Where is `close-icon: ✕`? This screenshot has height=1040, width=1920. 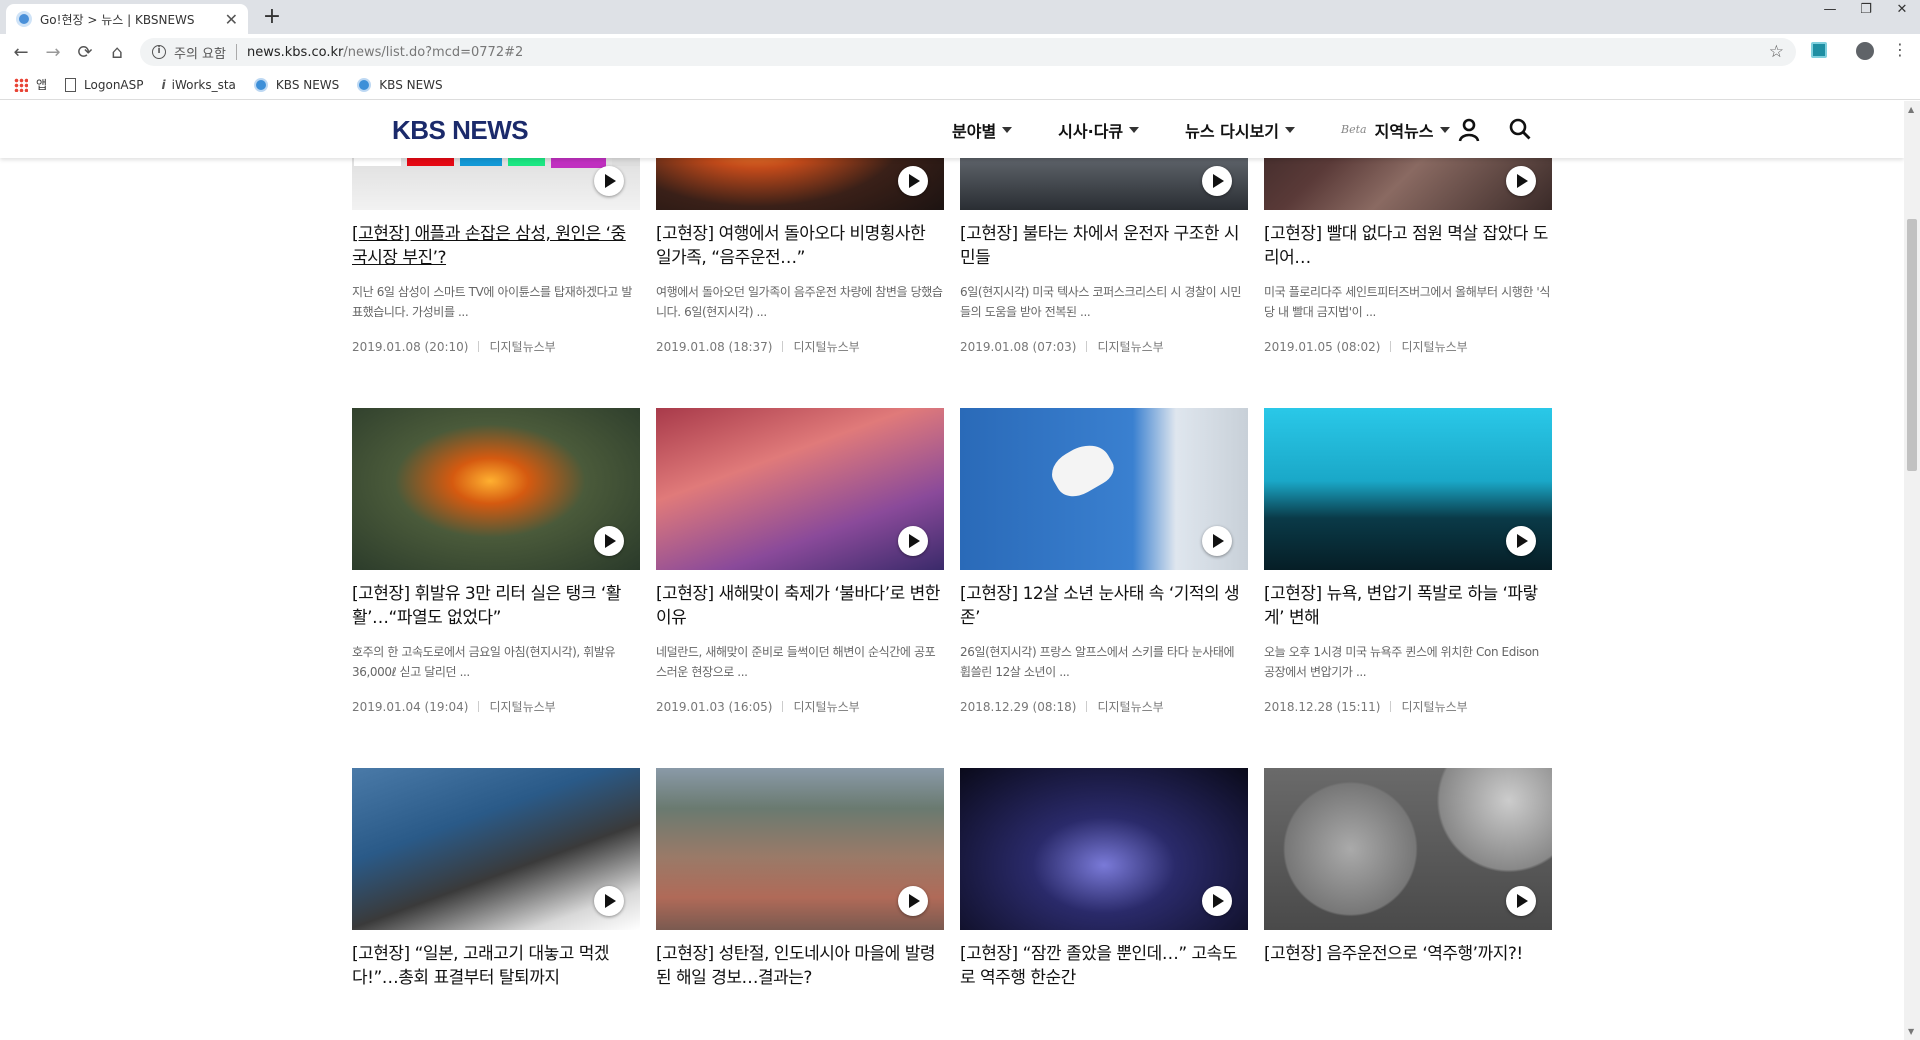 close-icon: ✕ is located at coordinates (231, 19).